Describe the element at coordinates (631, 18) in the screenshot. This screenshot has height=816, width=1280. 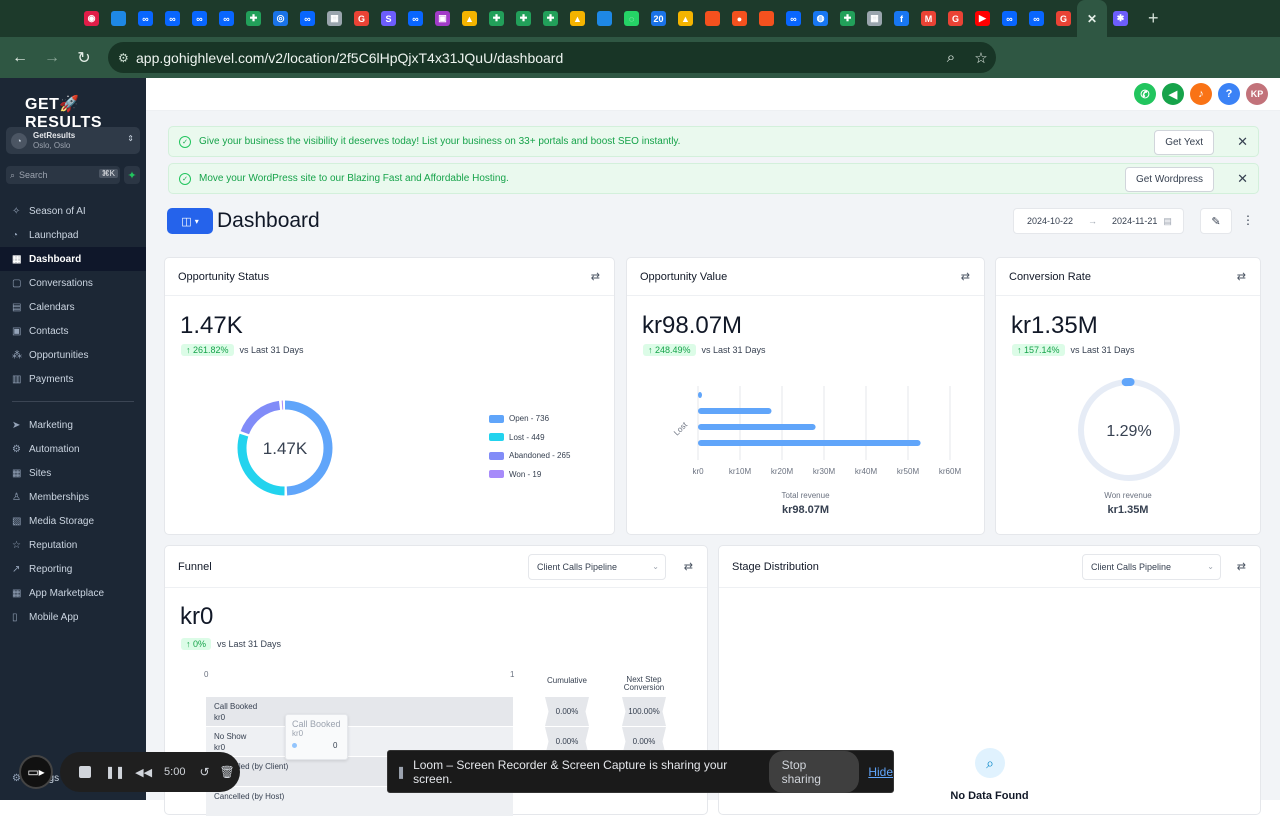
I see `browser-tab: ◌` at that location.